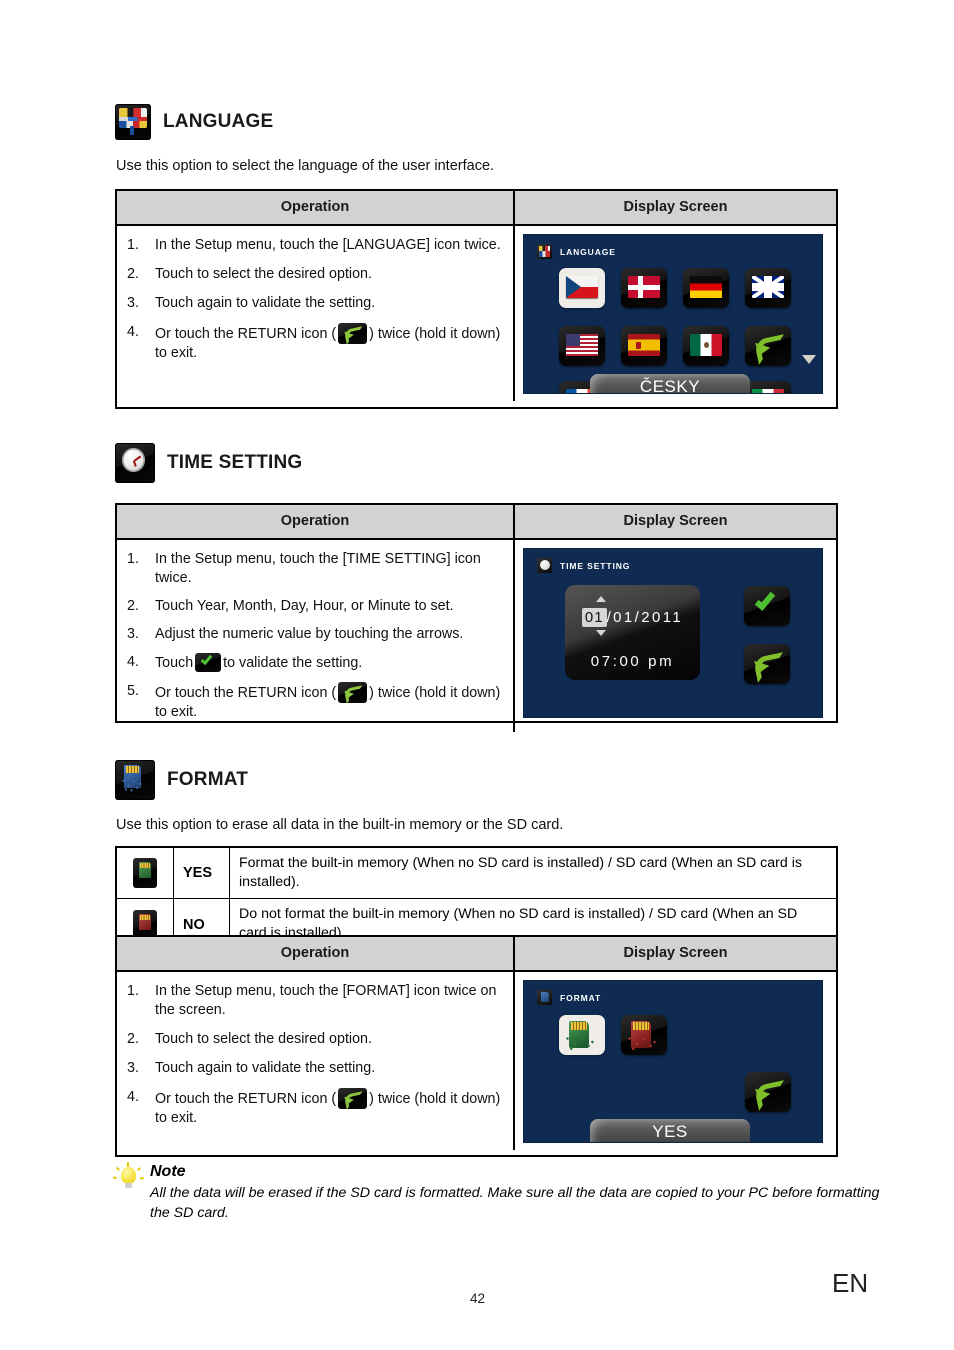 The width and height of the screenshot is (954, 1350). What do you see at coordinates (624, 617) in the screenshot?
I see `date-month: 01` at bounding box center [624, 617].